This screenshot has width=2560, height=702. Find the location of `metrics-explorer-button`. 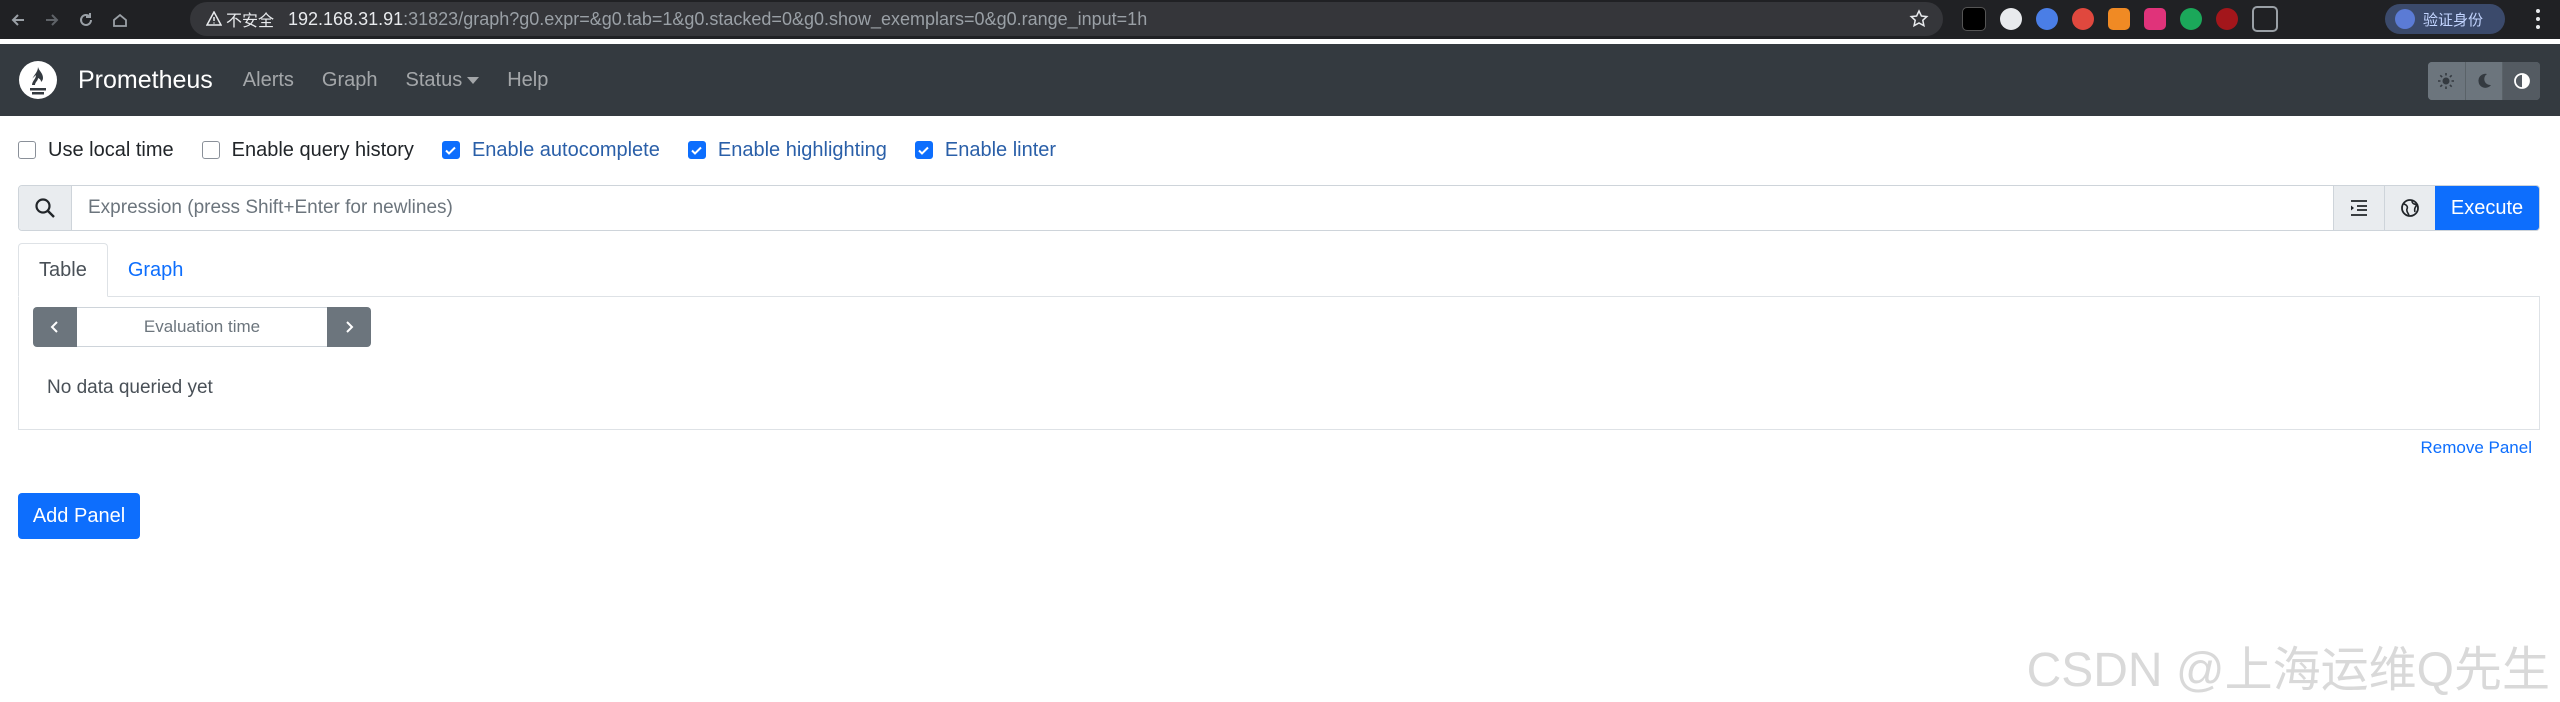

metrics-explorer-button is located at coordinates (2409, 208).